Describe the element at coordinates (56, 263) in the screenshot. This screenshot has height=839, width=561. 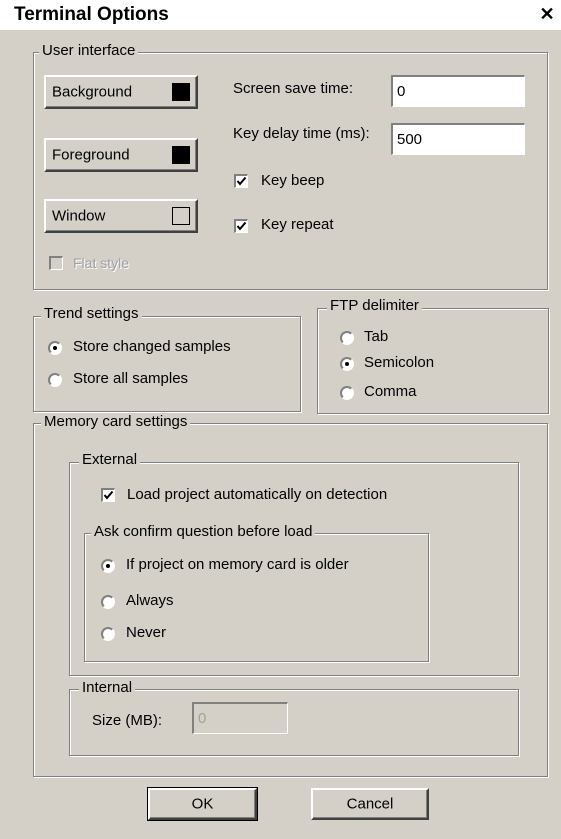
I see `flat-style-checkbox` at that location.